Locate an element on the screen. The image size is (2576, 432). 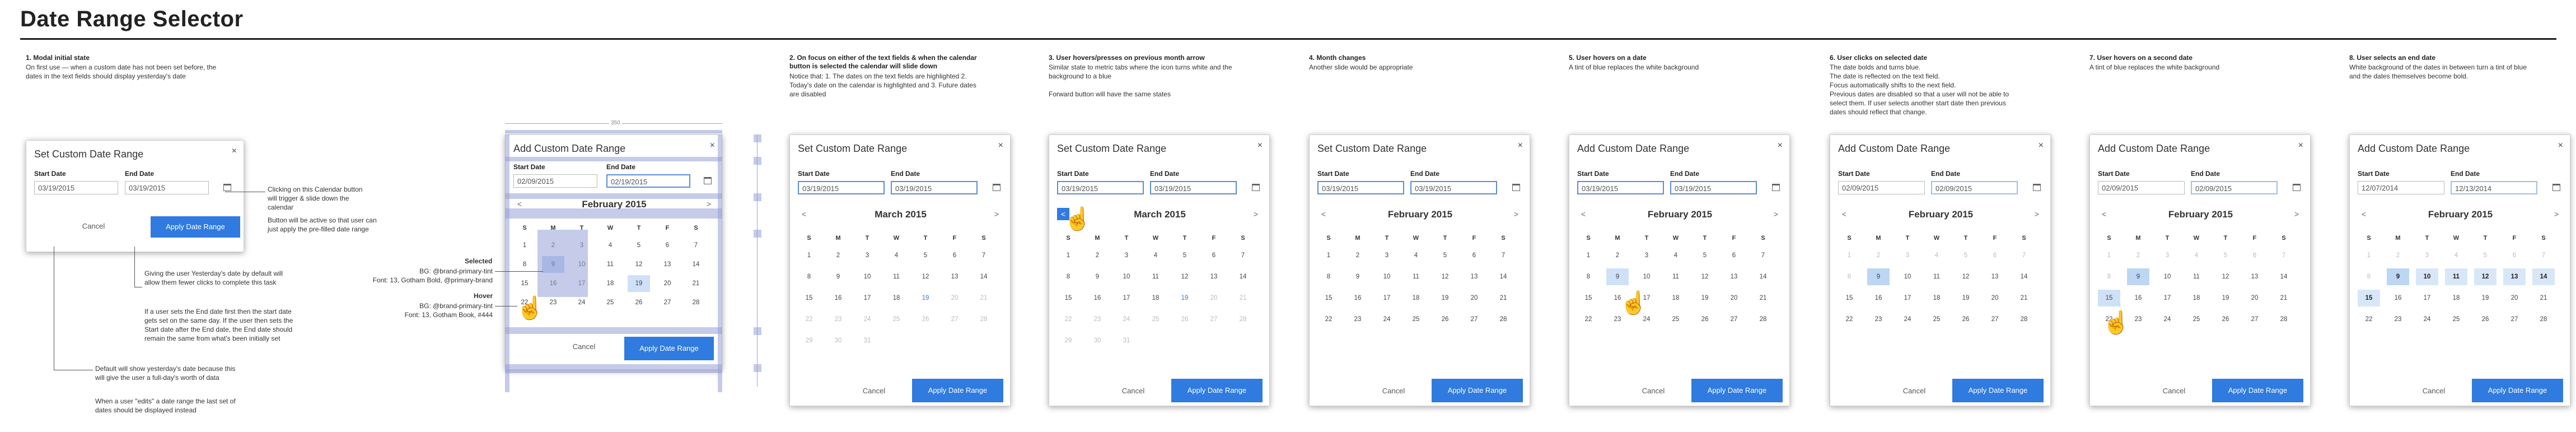
calendar-day: 30 is located at coordinates (838, 341).